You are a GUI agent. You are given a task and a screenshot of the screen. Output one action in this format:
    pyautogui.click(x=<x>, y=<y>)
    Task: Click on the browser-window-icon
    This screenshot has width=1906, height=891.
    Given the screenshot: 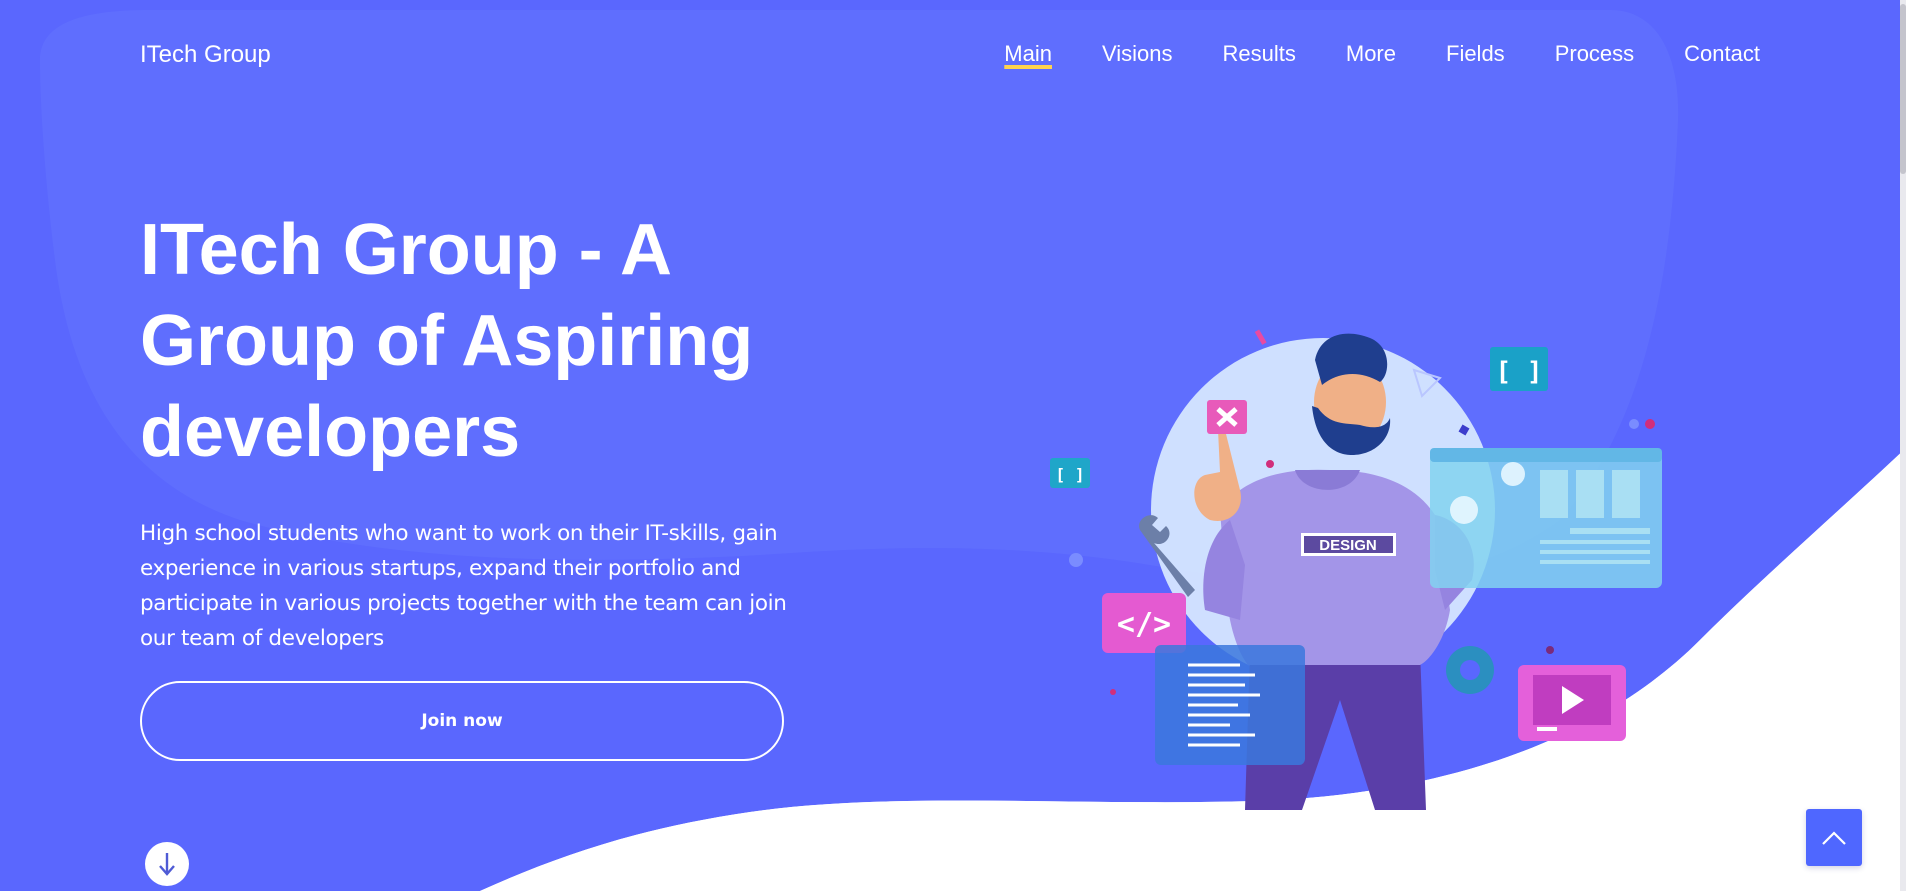 What is the action you would take?
    pyautogui.click(x=1546, y=518)
    